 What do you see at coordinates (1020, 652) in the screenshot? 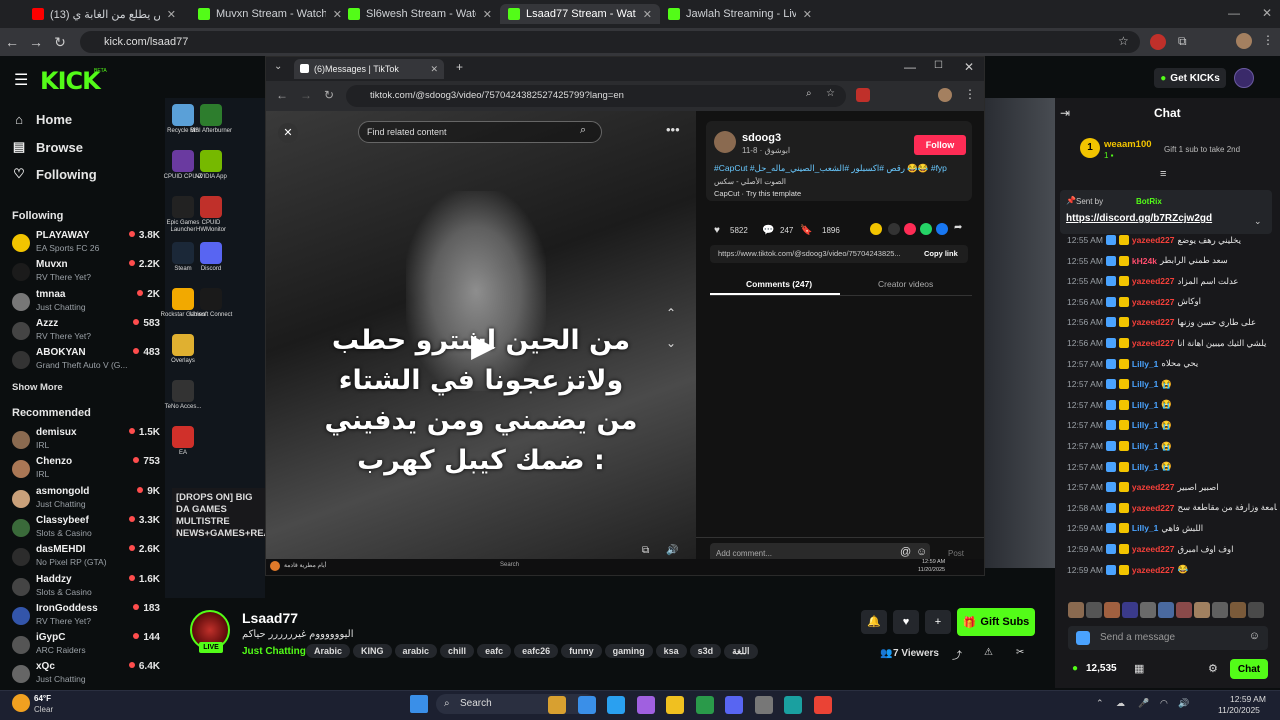
I see `clip-icon: ✂` at bounding box center [1020, 652].